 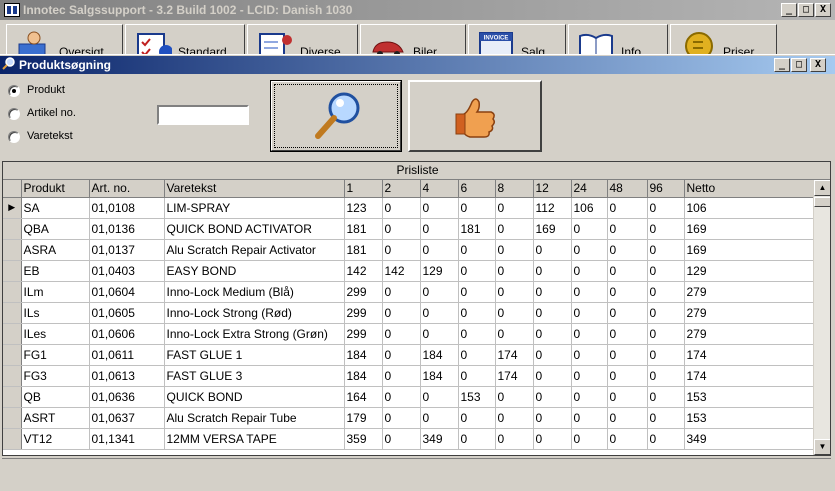 I want to click on table-cell: 01,0613, so click(x=127, y=376).